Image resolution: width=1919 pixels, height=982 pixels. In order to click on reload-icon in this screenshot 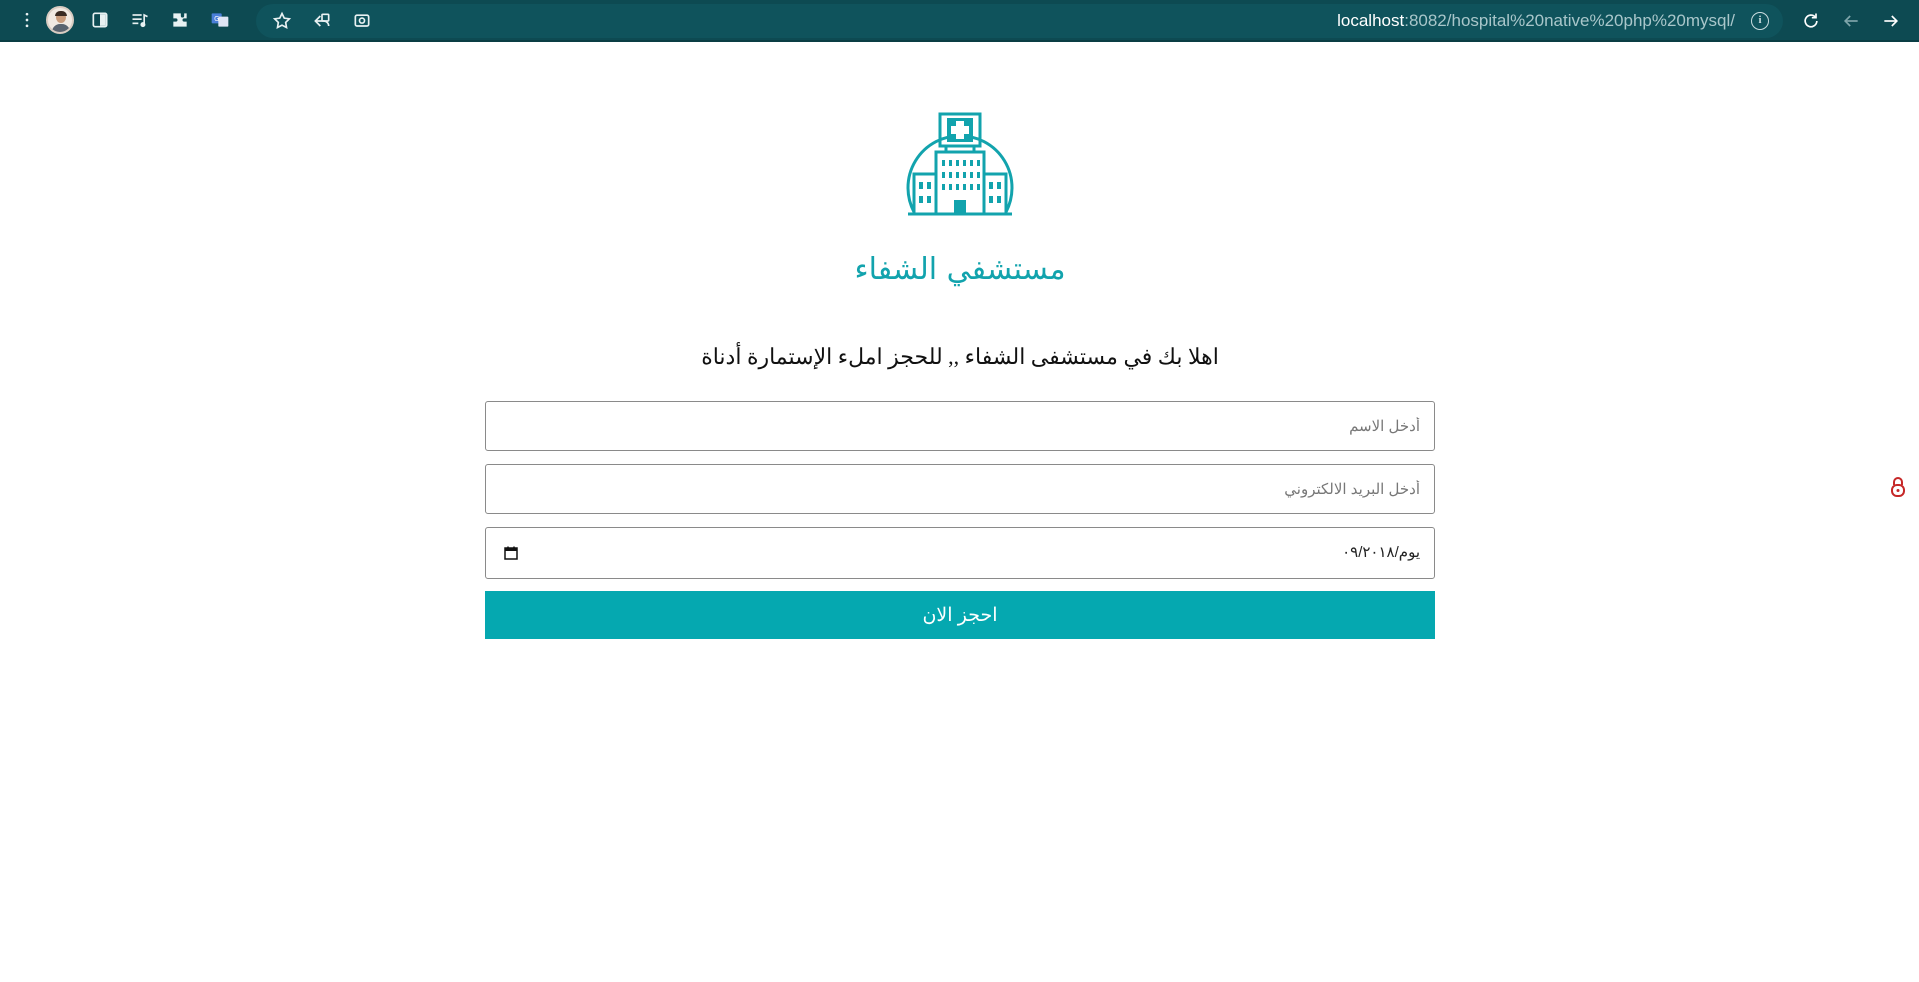, I will do `click(1811, 21)`.